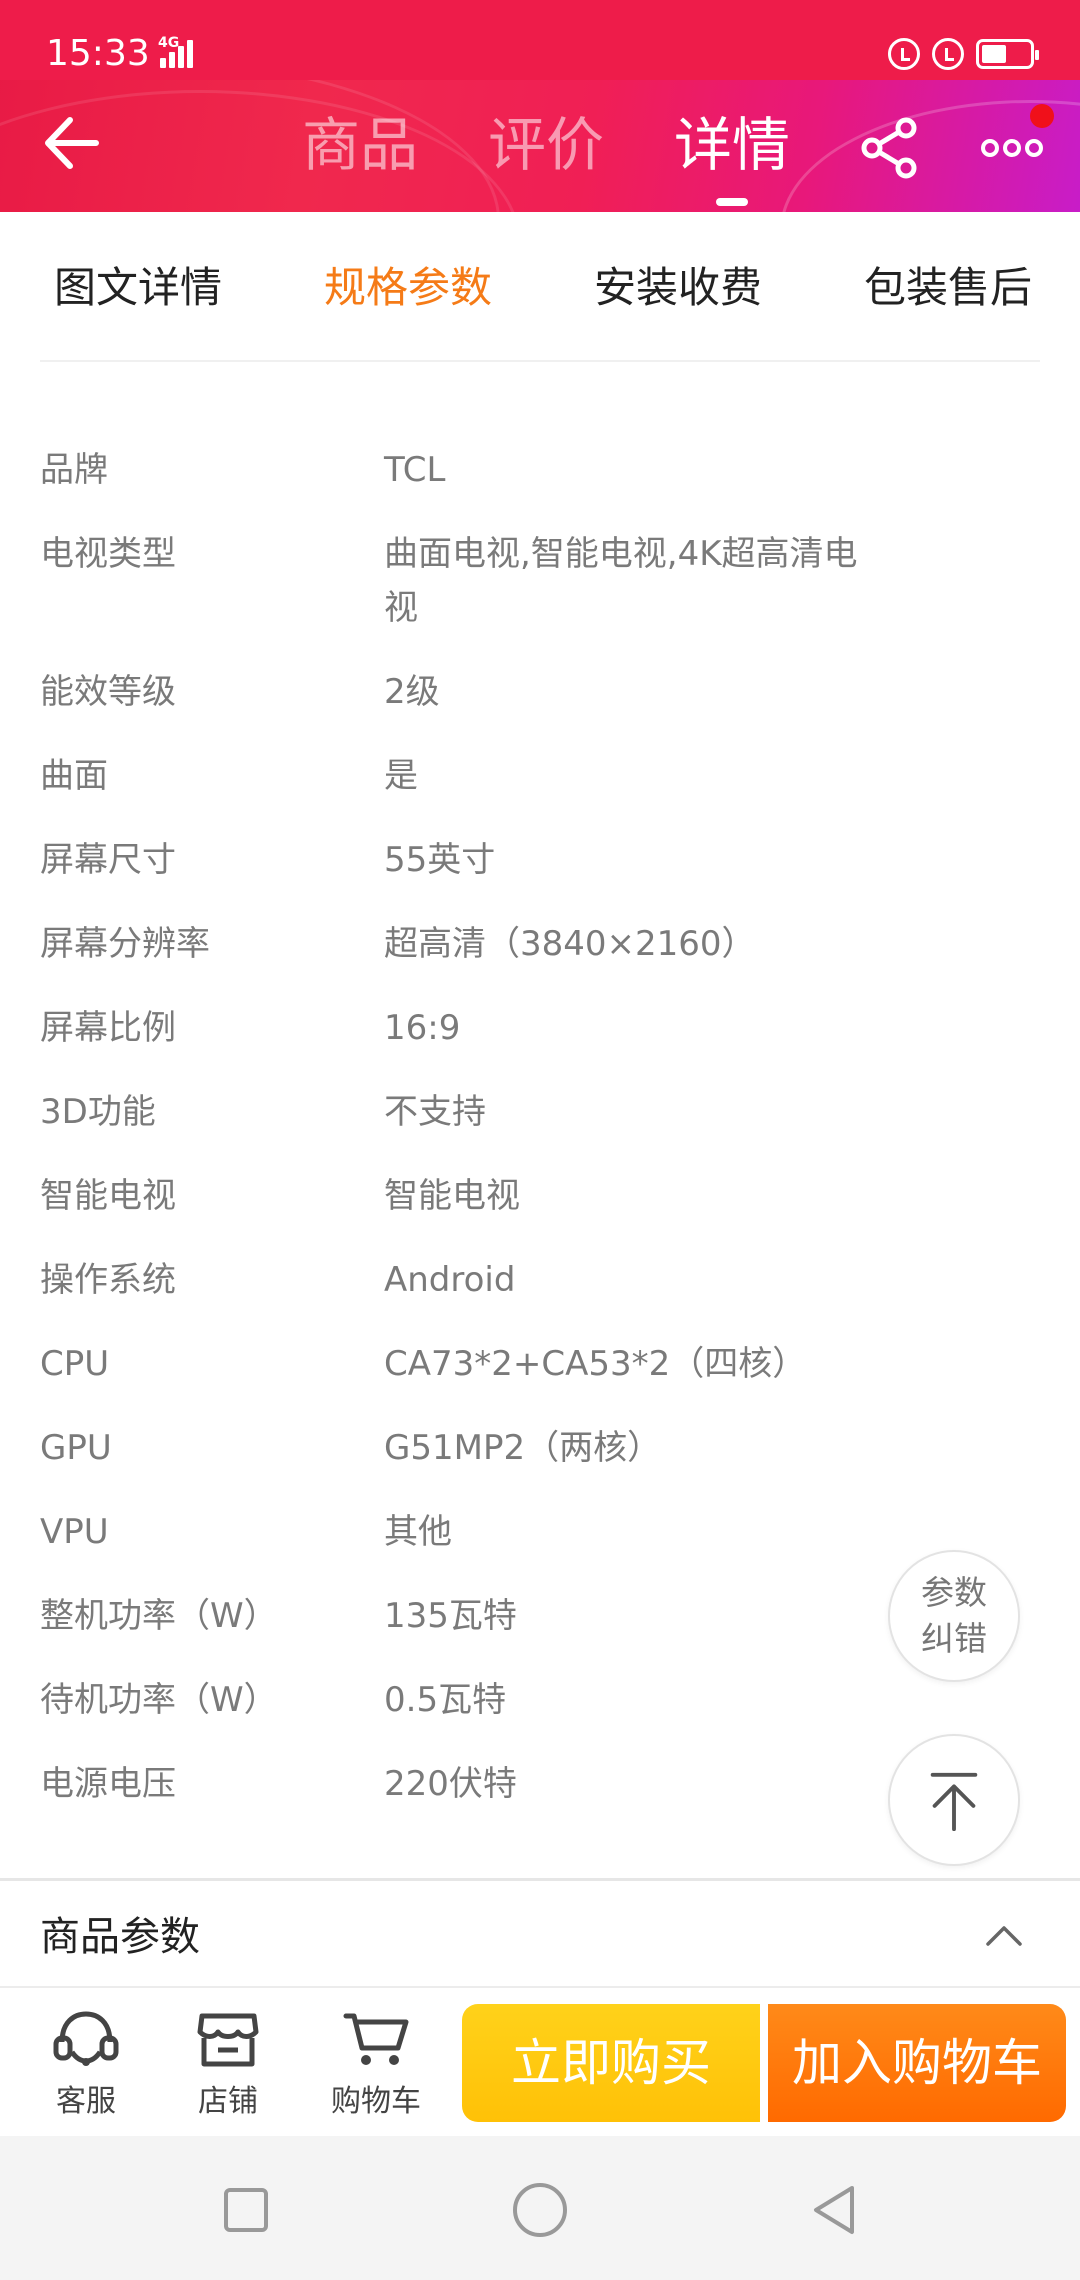  I want to click on spec-label: 待机功率（W）, so click(159, 1700).